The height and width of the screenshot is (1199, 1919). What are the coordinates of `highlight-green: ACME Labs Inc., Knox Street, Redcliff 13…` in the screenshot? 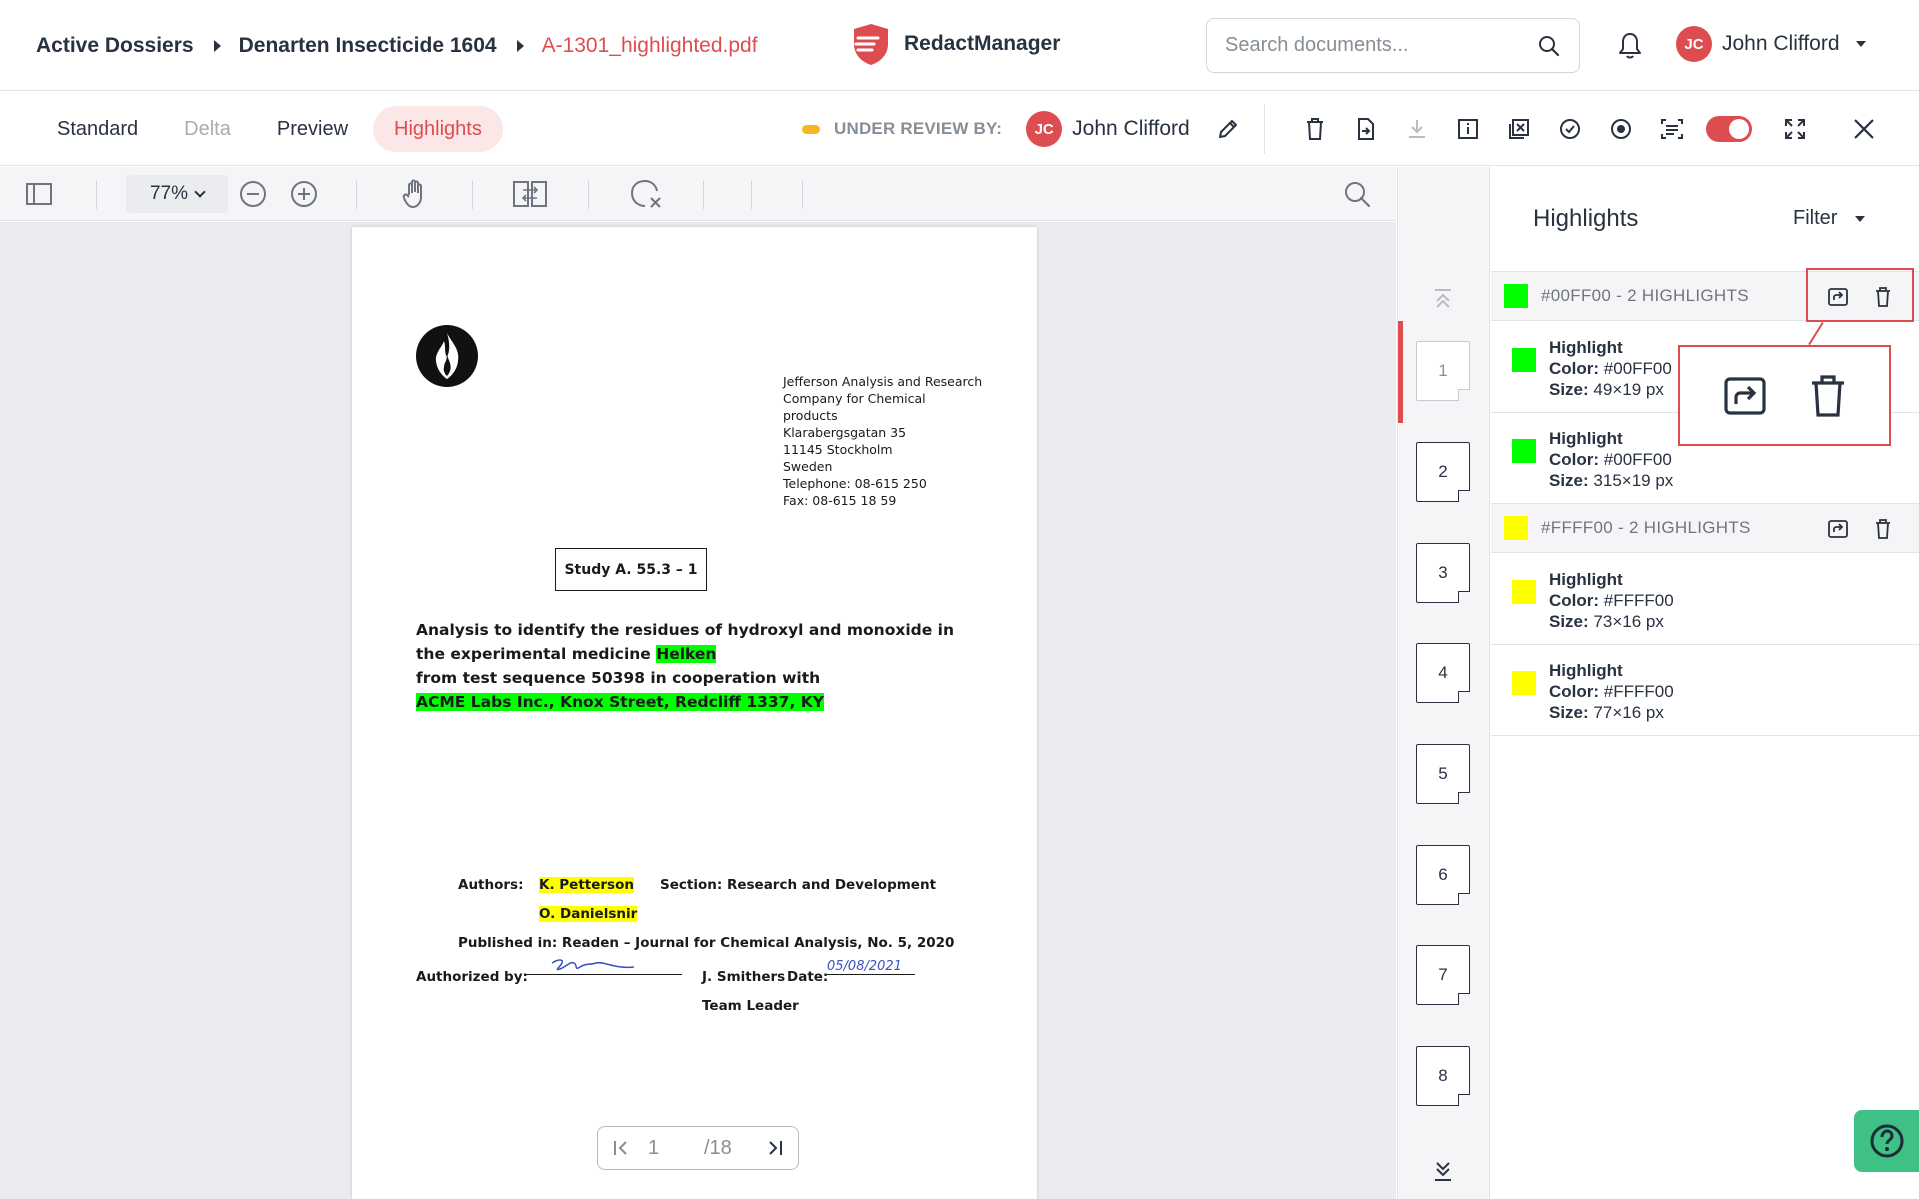 It's located at (620, 702).